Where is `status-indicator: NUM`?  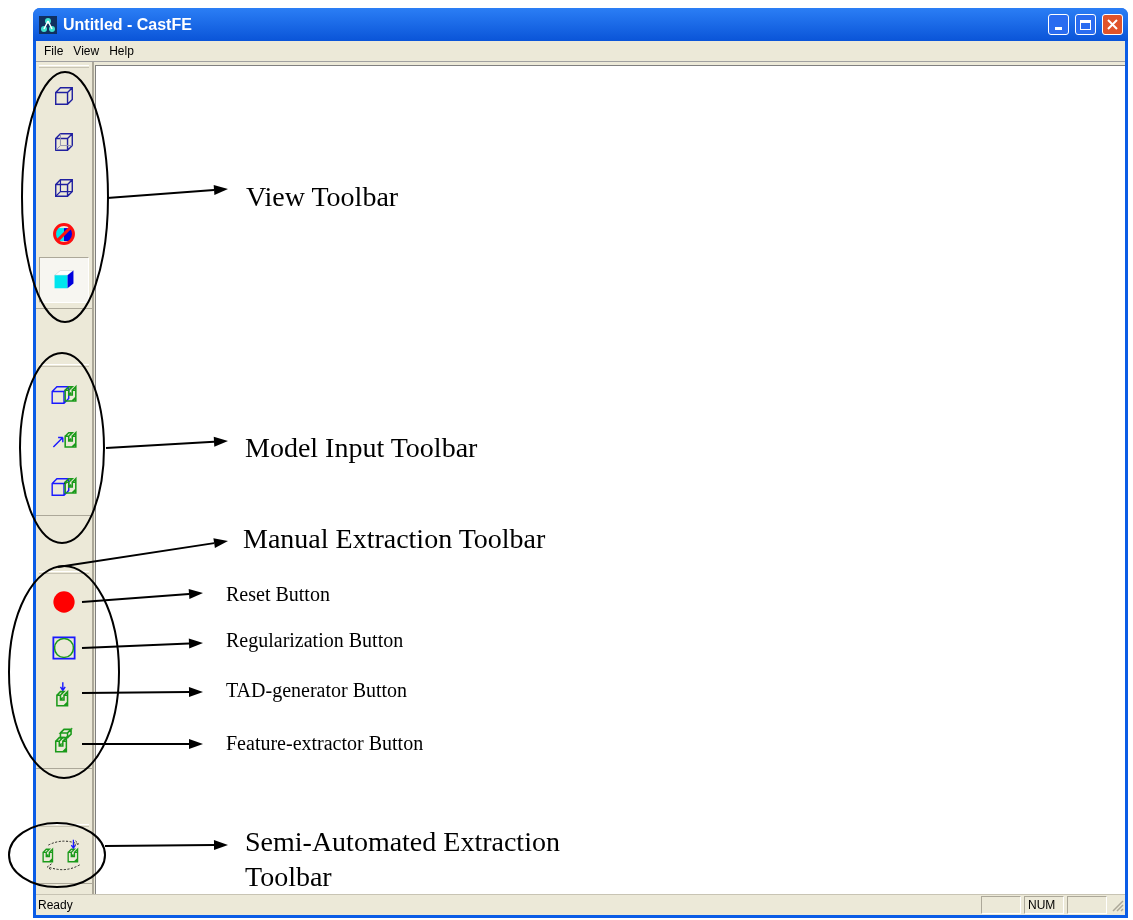 status-indicator: NUM is located at coordinates (1044, 905).